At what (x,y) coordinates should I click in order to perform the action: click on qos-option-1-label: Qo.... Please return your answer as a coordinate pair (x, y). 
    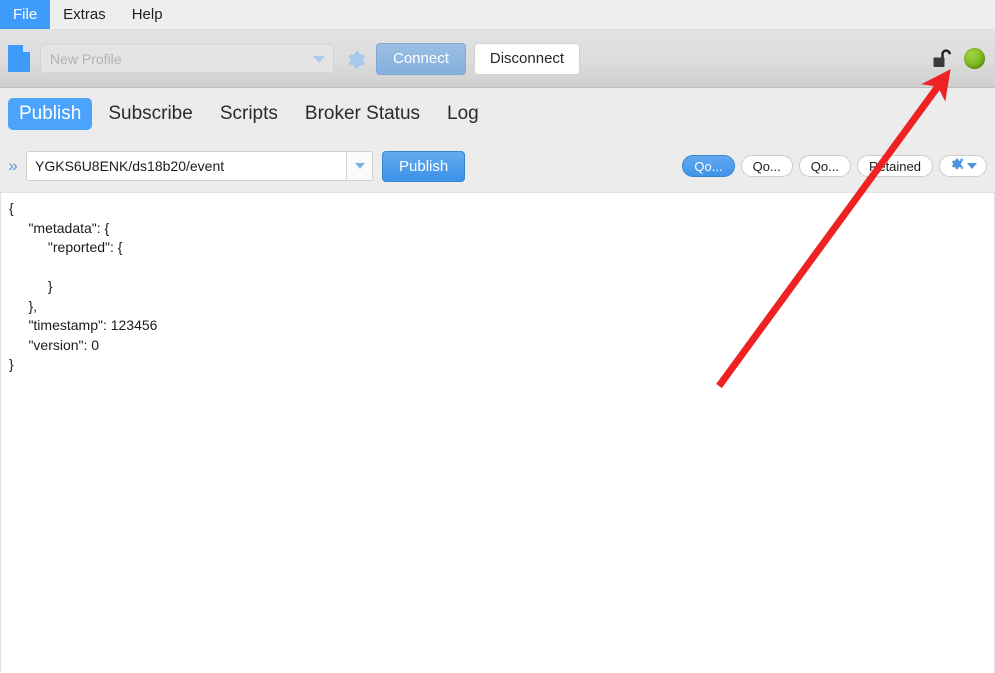
    Looking at the image, I should click on (766, 166).